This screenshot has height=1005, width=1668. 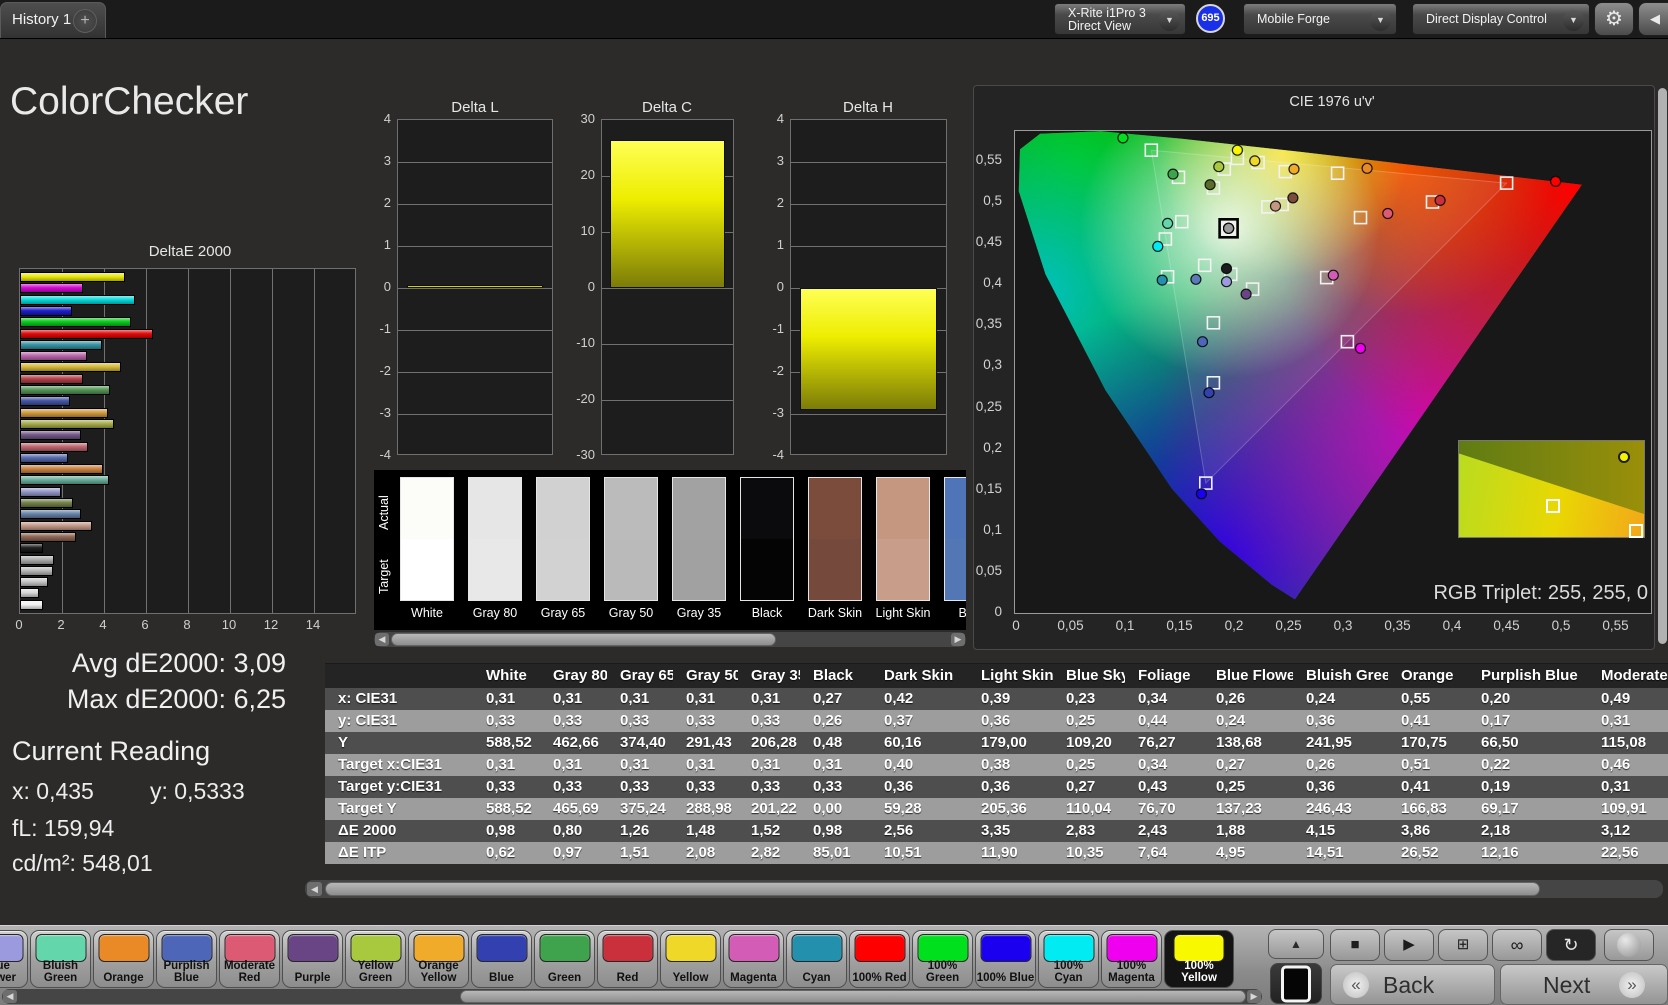 I want to click on source-dropdown: Mobile Forge ▼, so click(x=1320, y=19).